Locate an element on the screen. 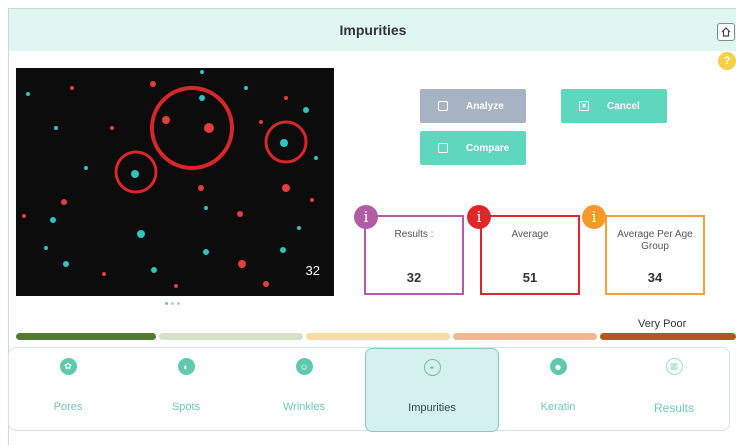 The width and height of the screenshot is (736, 445). tab-pores: ✿ Pores is located at coordinates (68, 390).